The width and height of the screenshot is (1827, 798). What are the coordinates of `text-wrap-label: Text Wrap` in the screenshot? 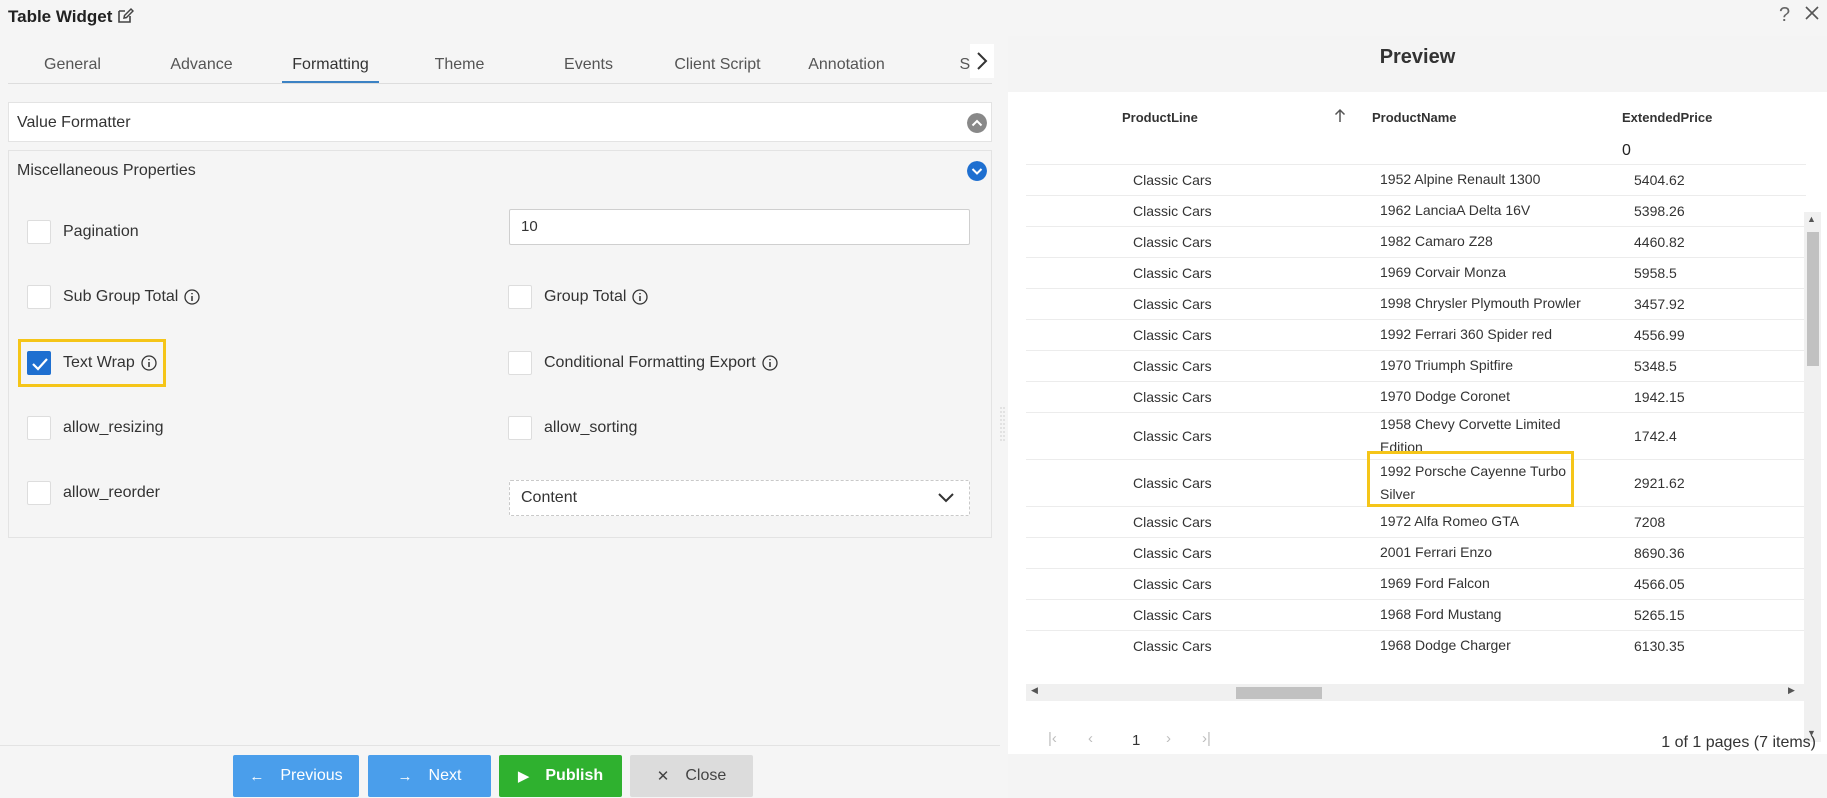 It's located at (99, 362).